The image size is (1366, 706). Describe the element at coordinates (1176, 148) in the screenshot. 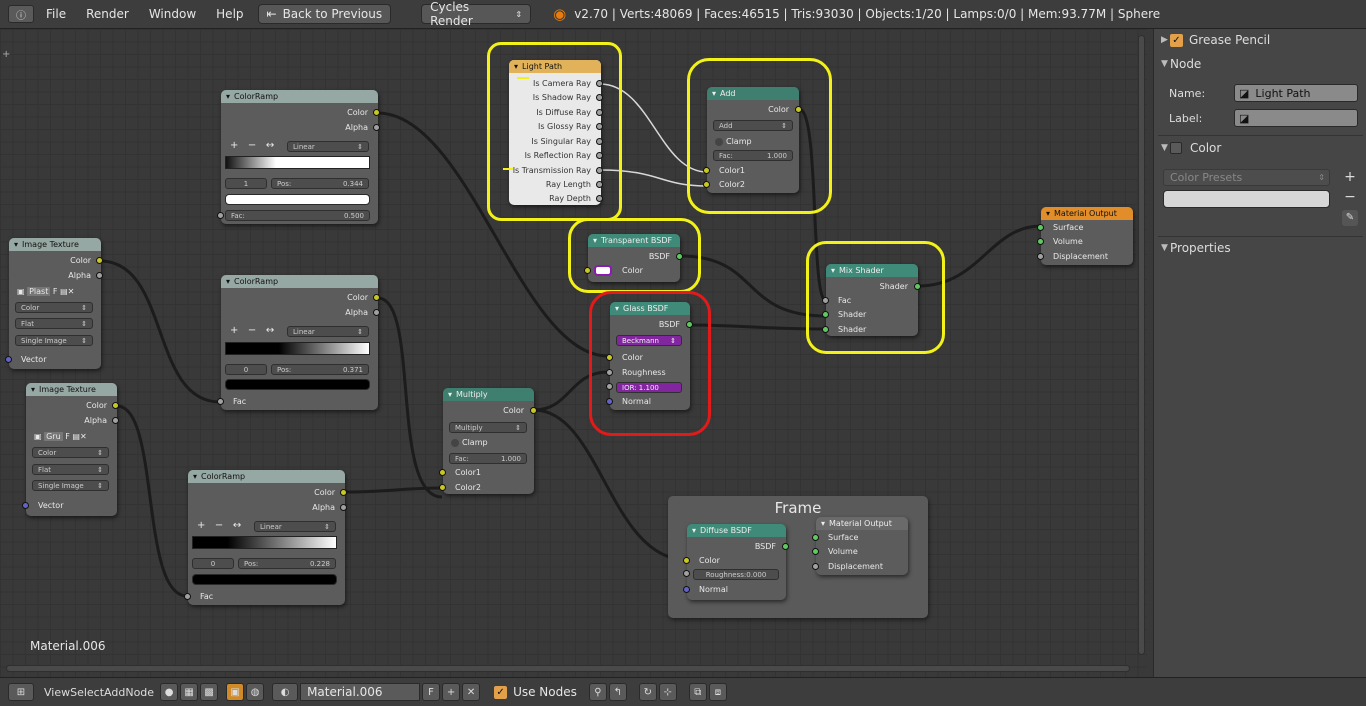

I see `checkbox-icon` at that location.